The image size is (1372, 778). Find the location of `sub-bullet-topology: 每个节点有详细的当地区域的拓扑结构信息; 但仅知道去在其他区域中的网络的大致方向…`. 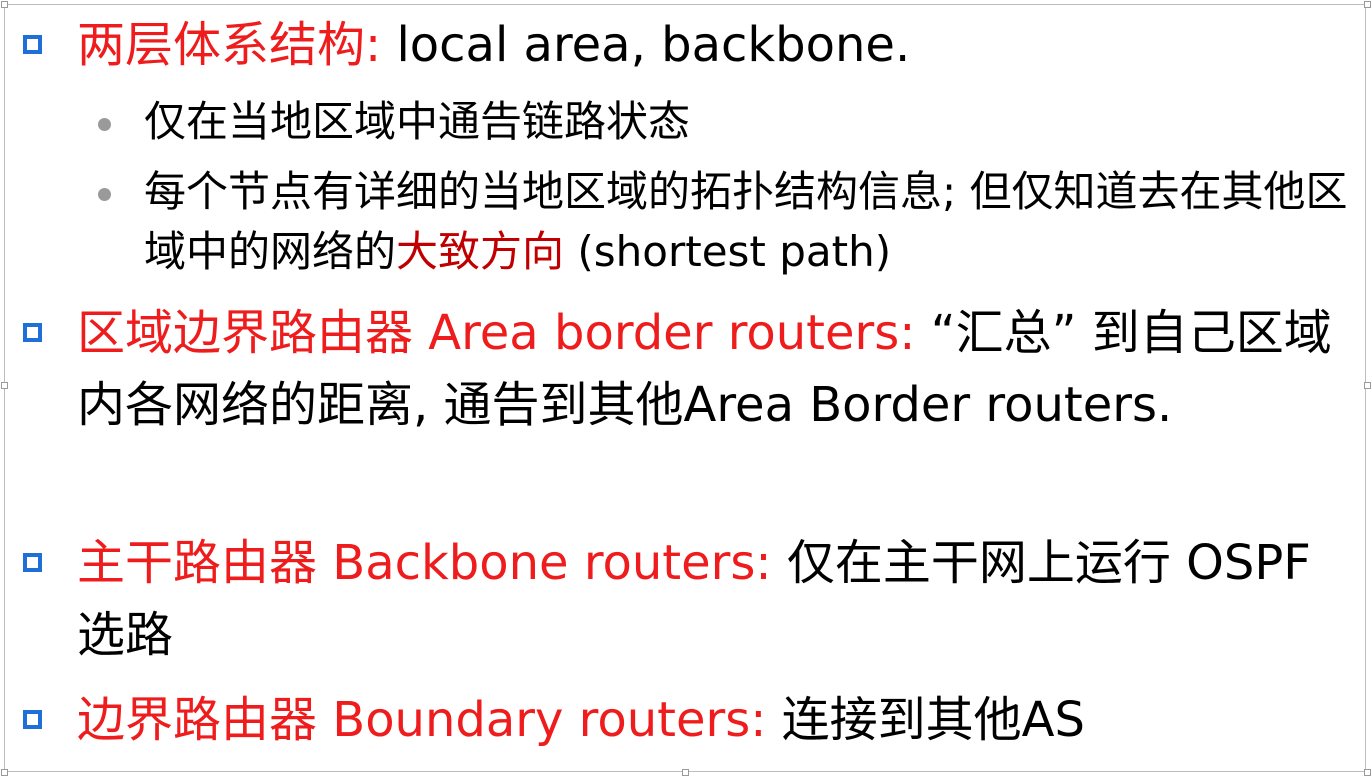

sub-bullet-topology: 每个节点有详细的当地区域的拓扑结构信息; 但仅知道去在其他区域中的网络的大致方向… is located at coordinates (726, 222).